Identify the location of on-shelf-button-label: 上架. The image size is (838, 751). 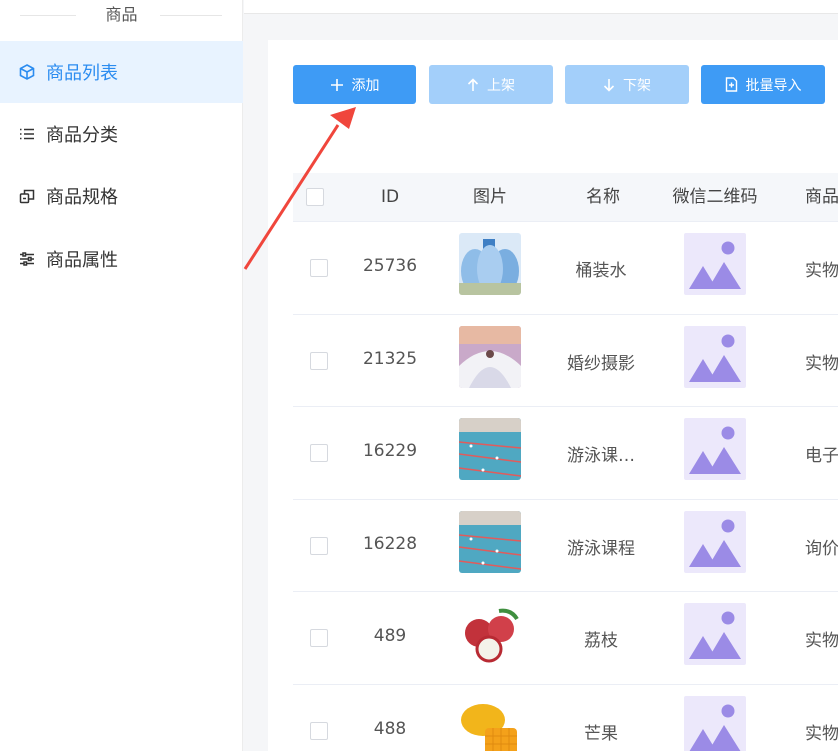
(501, 84).